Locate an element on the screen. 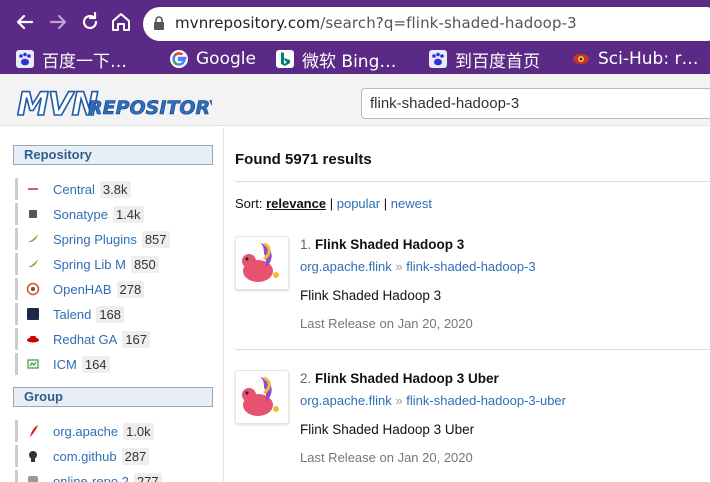 Image resolution: width=710 pixels, height=482 pixels. openhab-icon is located at coordinates (33, 289).